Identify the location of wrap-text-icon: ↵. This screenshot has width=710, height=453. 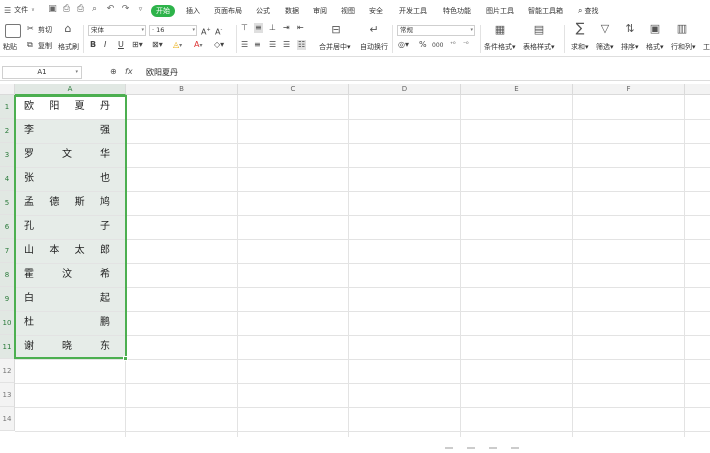
(374, 30).